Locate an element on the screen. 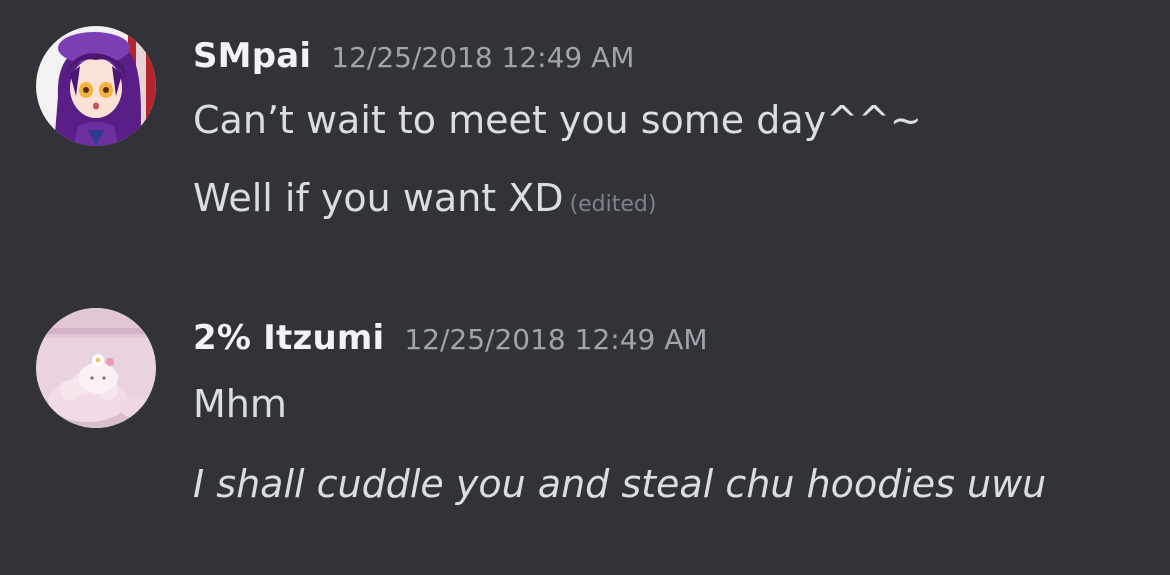 Image resolution: width=1170 pixels, height=575 pixels. pink-sheep-avatar-icon is located at coordinates (96, 368).